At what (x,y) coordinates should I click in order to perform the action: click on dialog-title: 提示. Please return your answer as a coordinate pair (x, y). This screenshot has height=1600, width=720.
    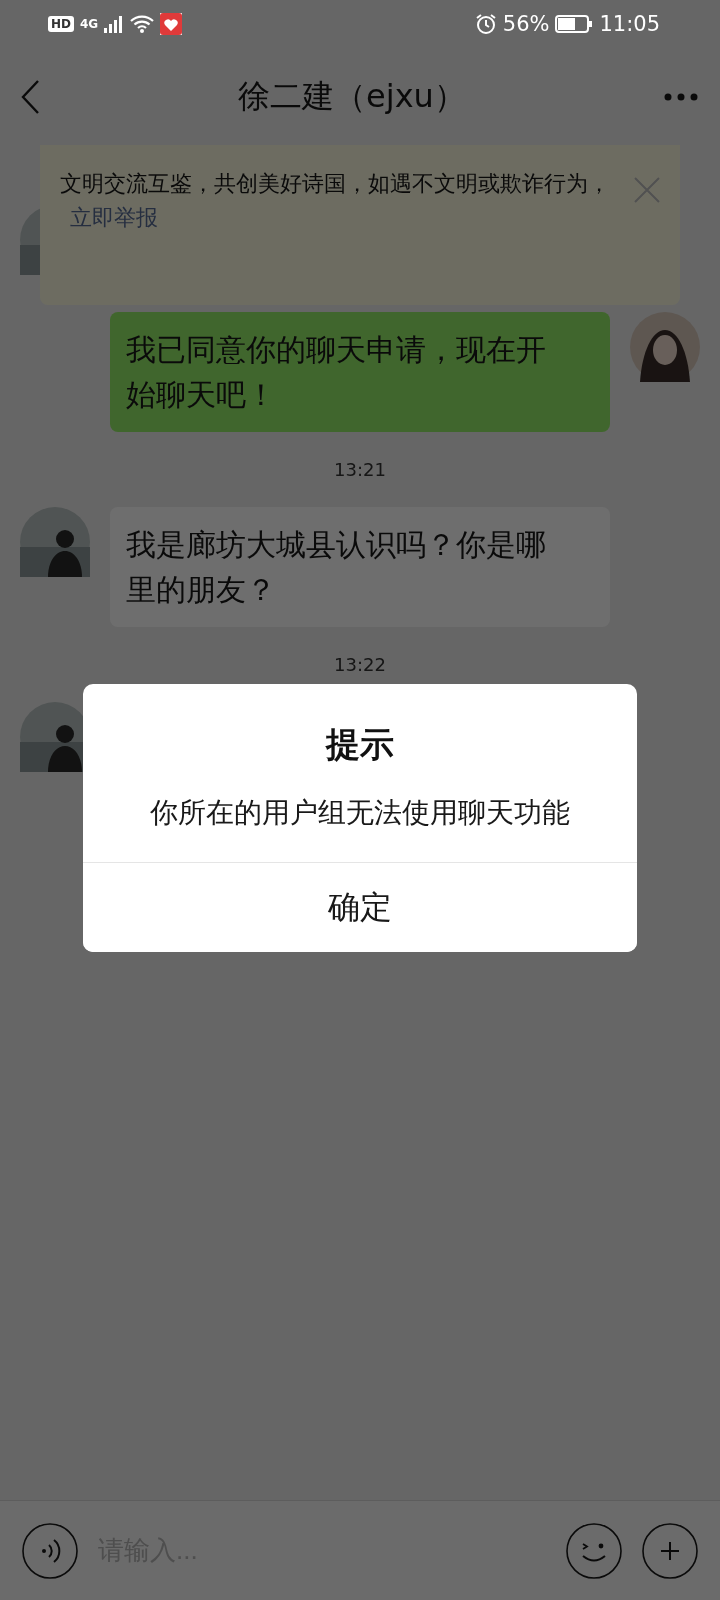
    Looking at the image, I should click on (360, 744).